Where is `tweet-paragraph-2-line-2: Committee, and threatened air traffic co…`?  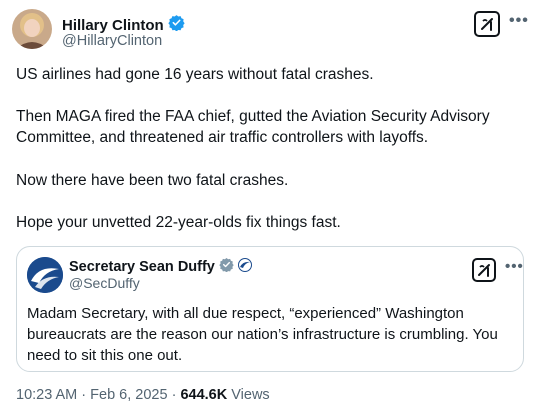 tweet-paragraph-2-line-2: Committee, and threatened air traffic co… is located at coordinates (222, 137).